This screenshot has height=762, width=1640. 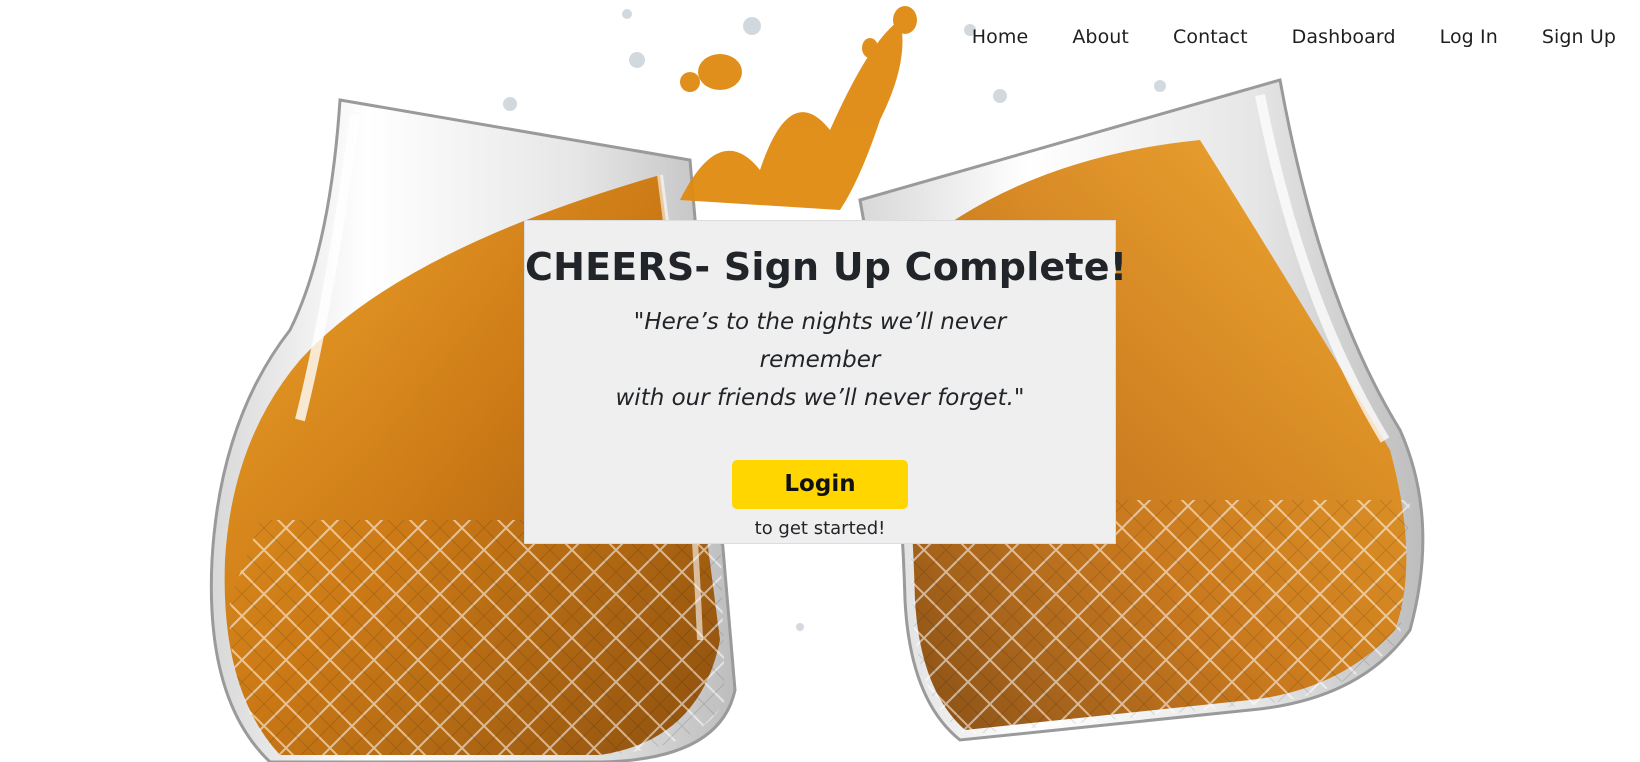 I want to click on login-button: Login, so click(x=820, y=484).